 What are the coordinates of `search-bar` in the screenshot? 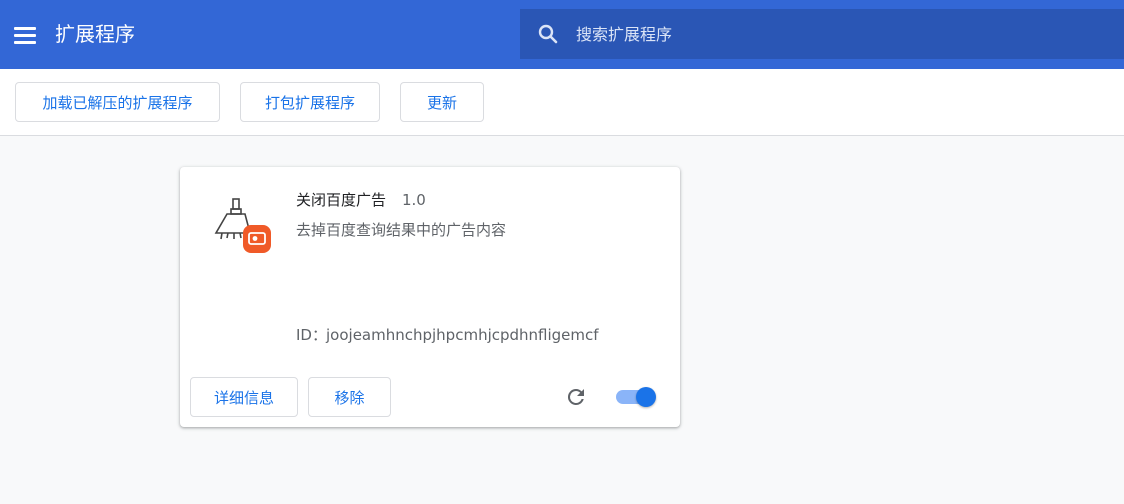 It's located at (822, 34).